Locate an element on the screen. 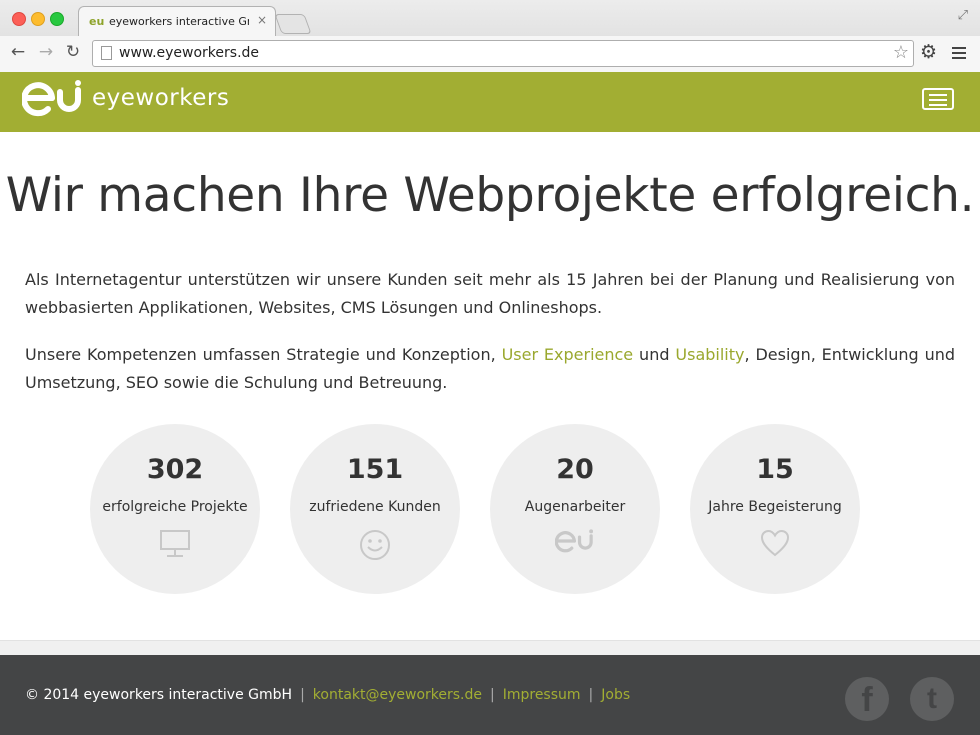 The width and height of the screenshot is (980, 735). usability-link: Usability is located at coordinates (709, 354).